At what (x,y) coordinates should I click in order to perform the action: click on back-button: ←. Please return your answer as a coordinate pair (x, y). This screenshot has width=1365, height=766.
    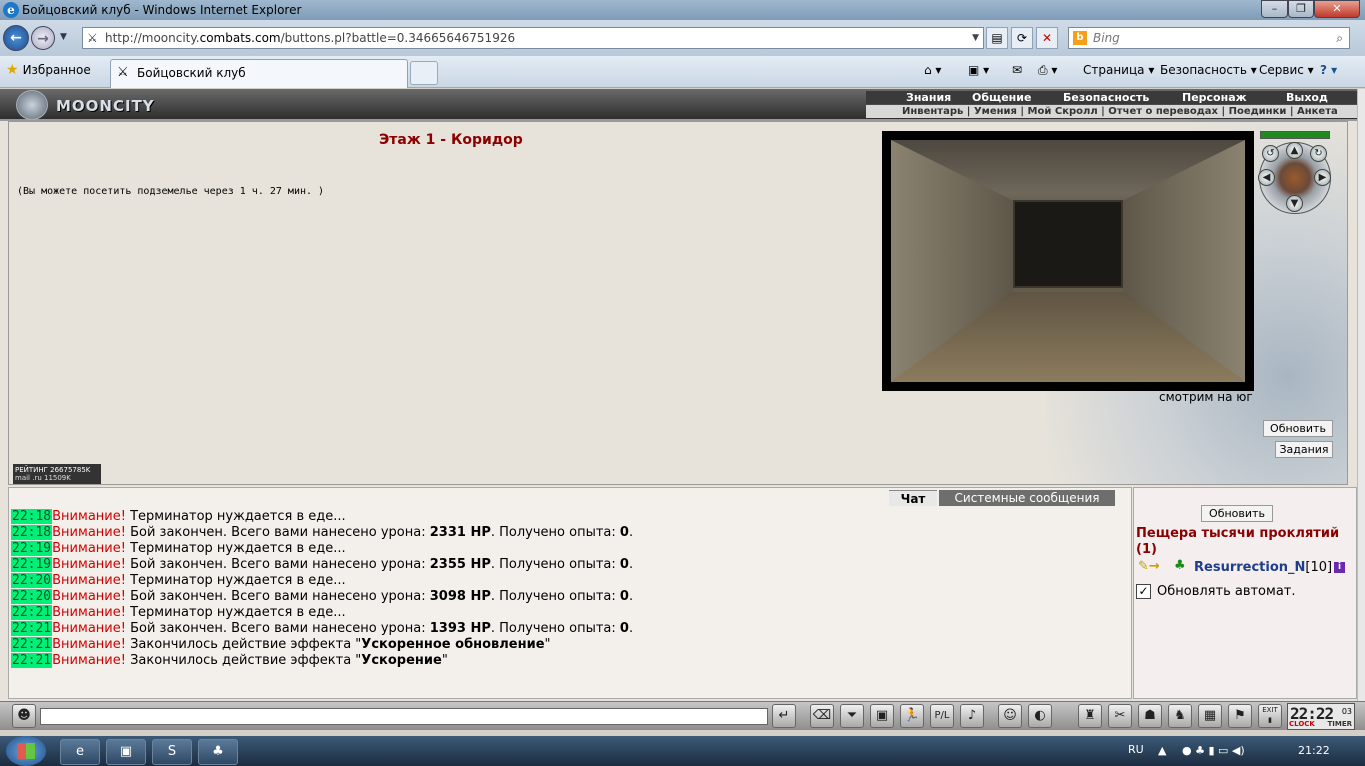
    Looking at the image, I should click on (16, 38).